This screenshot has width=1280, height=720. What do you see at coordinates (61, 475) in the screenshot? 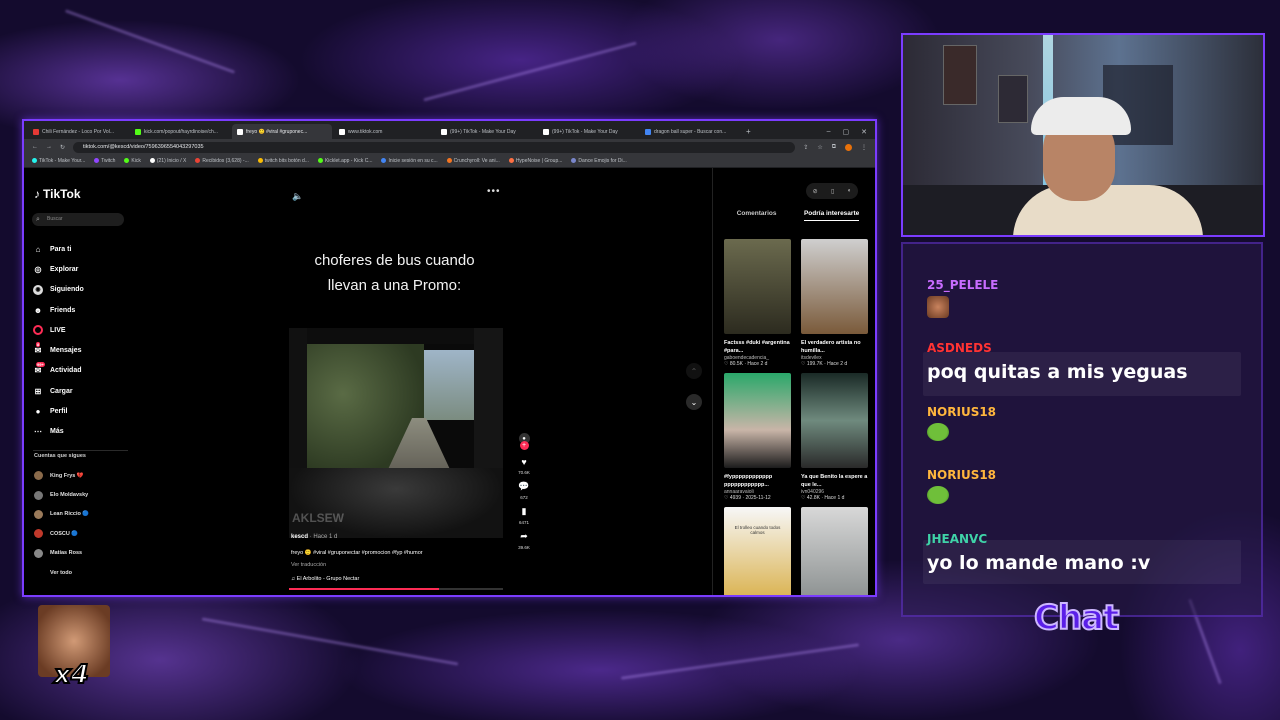
I see `following-account: King Frys 💔` at bounding box center [61, 475].